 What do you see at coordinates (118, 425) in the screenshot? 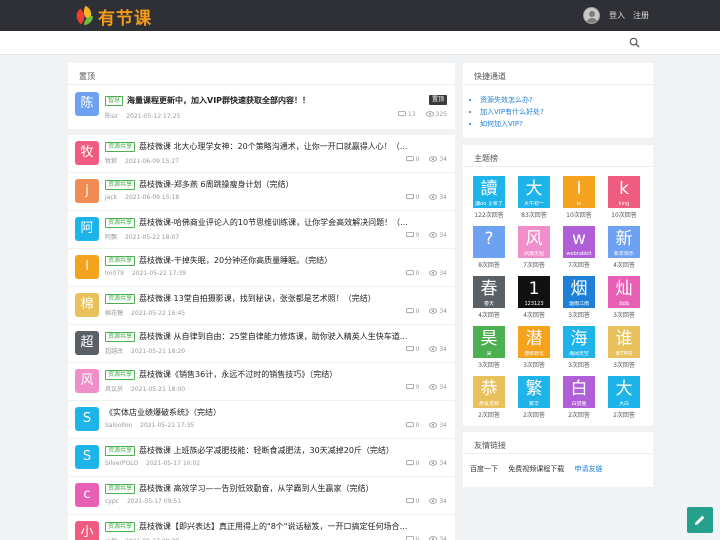
I see `post-author: Saloolloo` at bounding box center [118, 425].